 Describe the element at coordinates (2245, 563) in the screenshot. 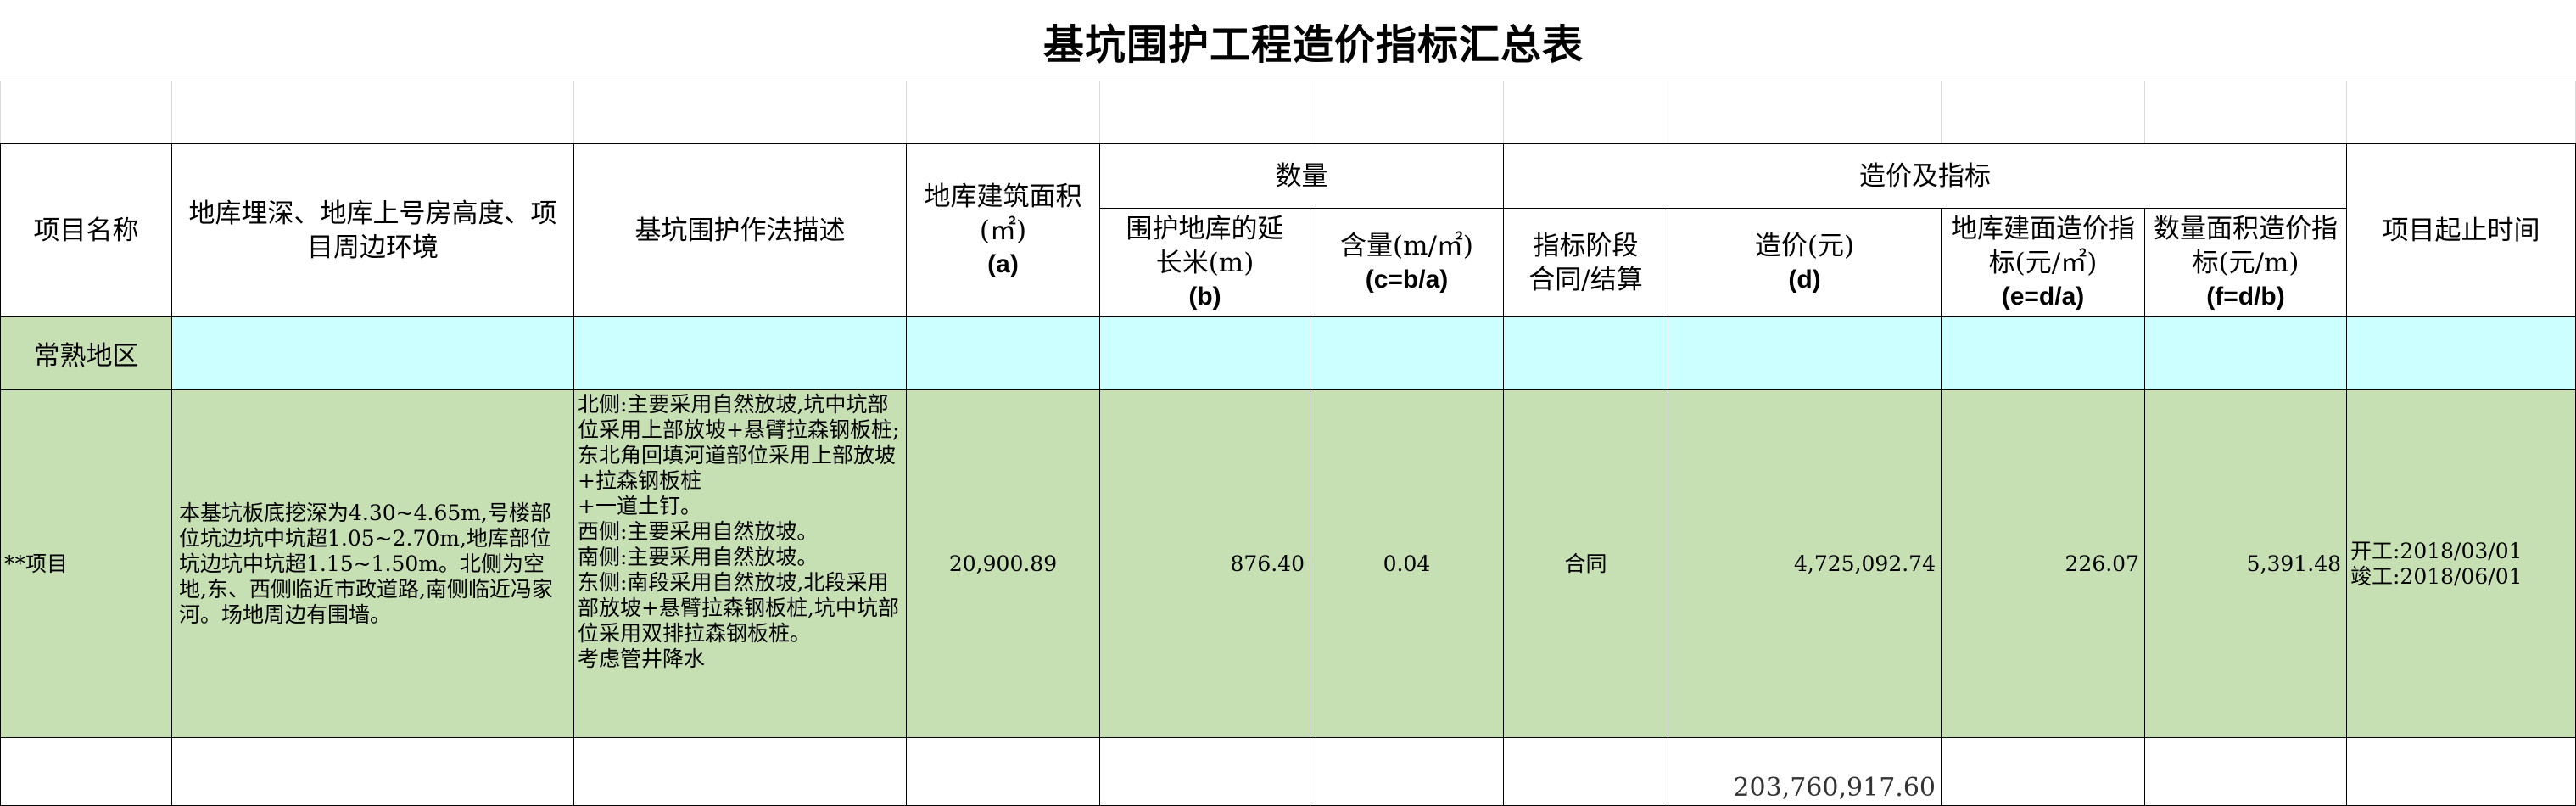

I see `length-index-cell: 5,391.48` at that location.